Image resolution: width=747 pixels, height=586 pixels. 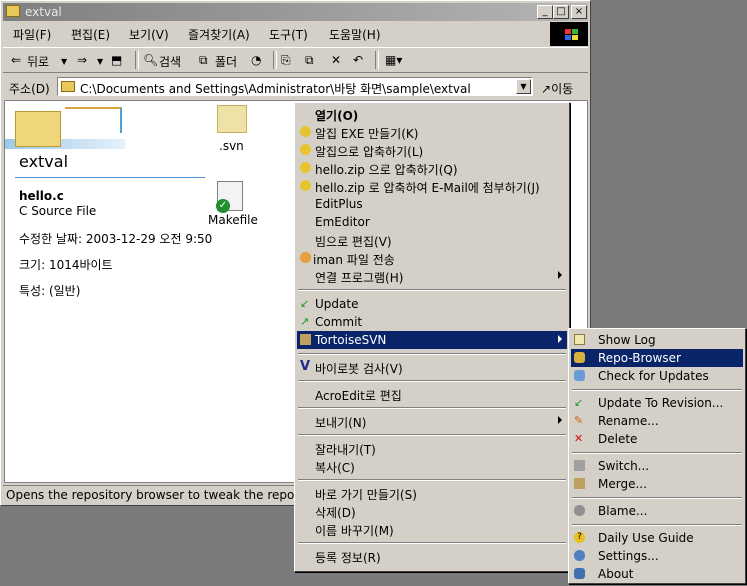 I want to click on maximize-button: □, so click(x=561, y=12).